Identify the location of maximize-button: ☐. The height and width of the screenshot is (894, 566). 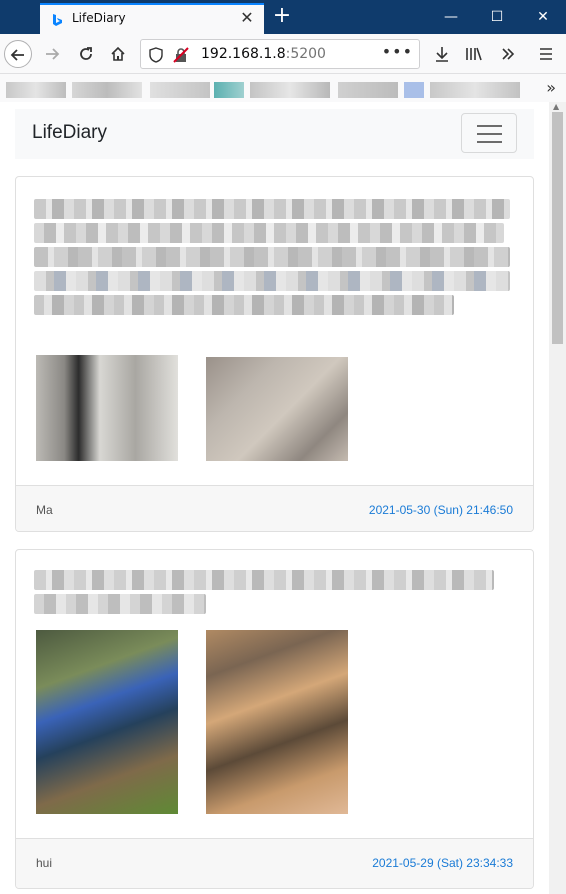
(497, 17).